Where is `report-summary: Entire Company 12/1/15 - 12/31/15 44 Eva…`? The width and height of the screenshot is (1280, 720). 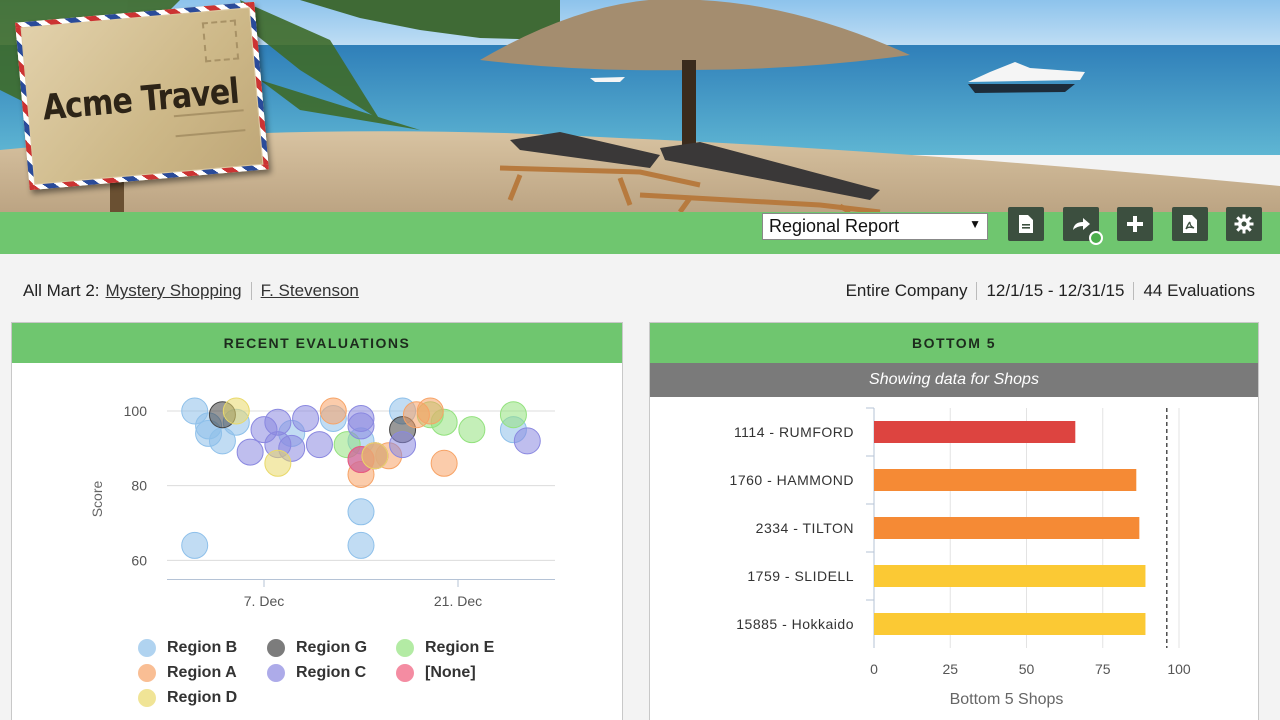 report-summary: Entire Company 12/1/15 - 12/31/15 44 Eva… is located at coordinates (1050, 291).